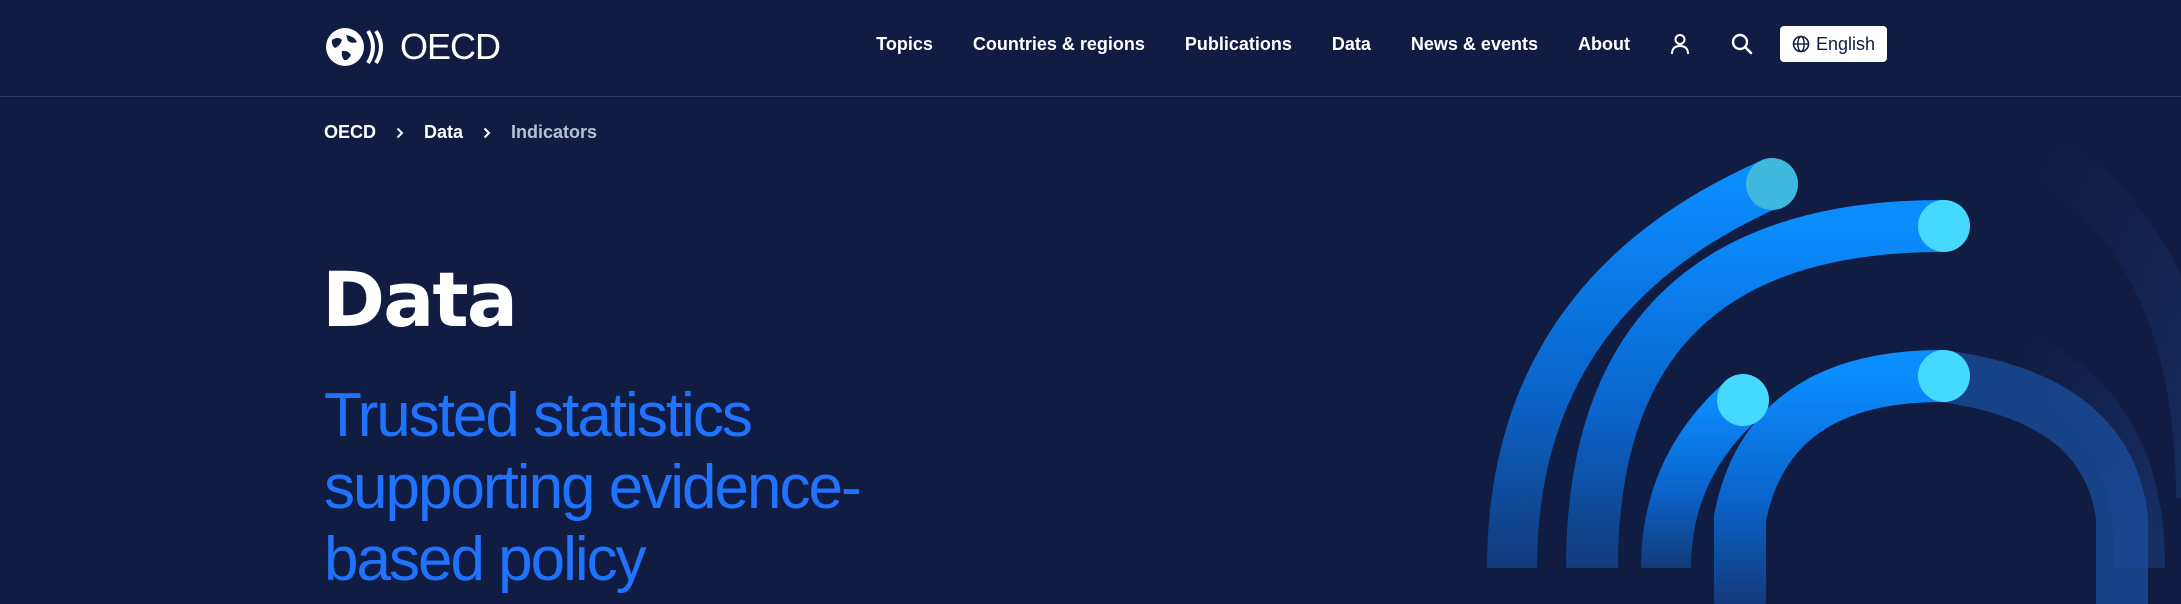  Describe the element at coordinates (1680, 44) in the screenshot. I see `user-icon` at that location.